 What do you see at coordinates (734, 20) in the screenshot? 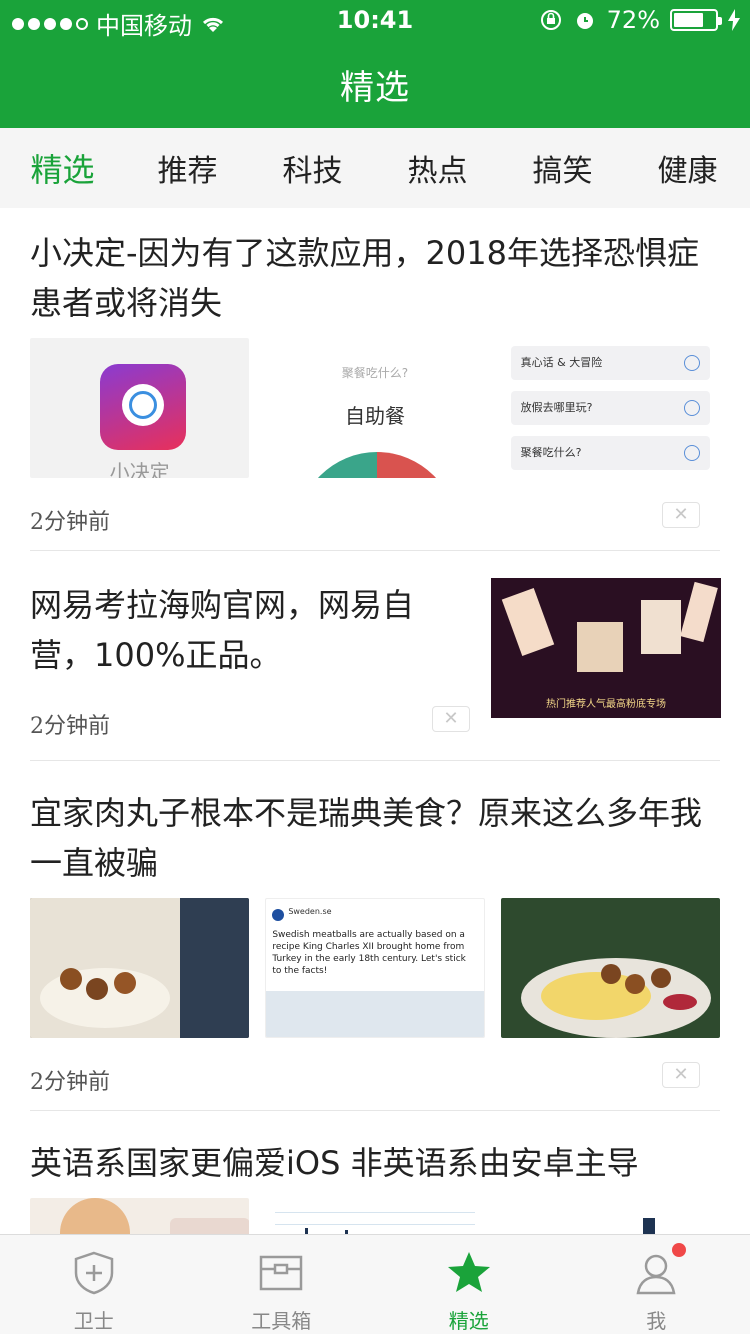
I see `charging-bolt-icon` at bounding box center [734, 20].